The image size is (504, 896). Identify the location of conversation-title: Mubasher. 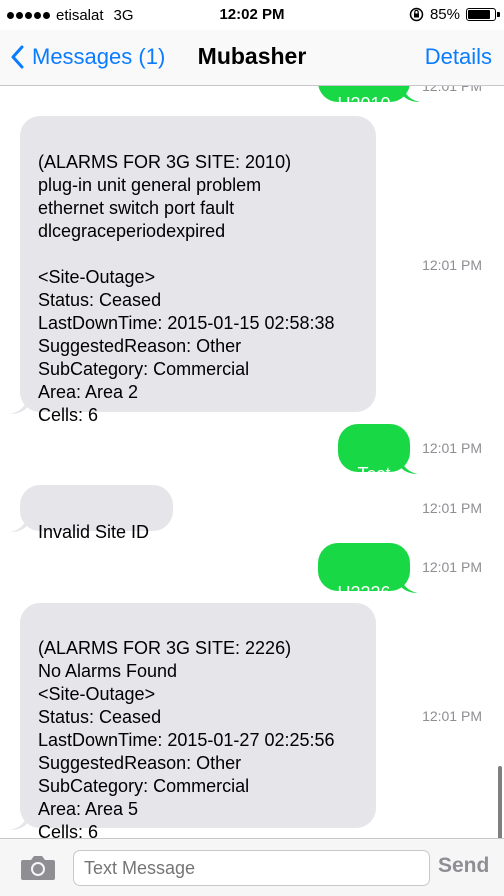
(252, 56).